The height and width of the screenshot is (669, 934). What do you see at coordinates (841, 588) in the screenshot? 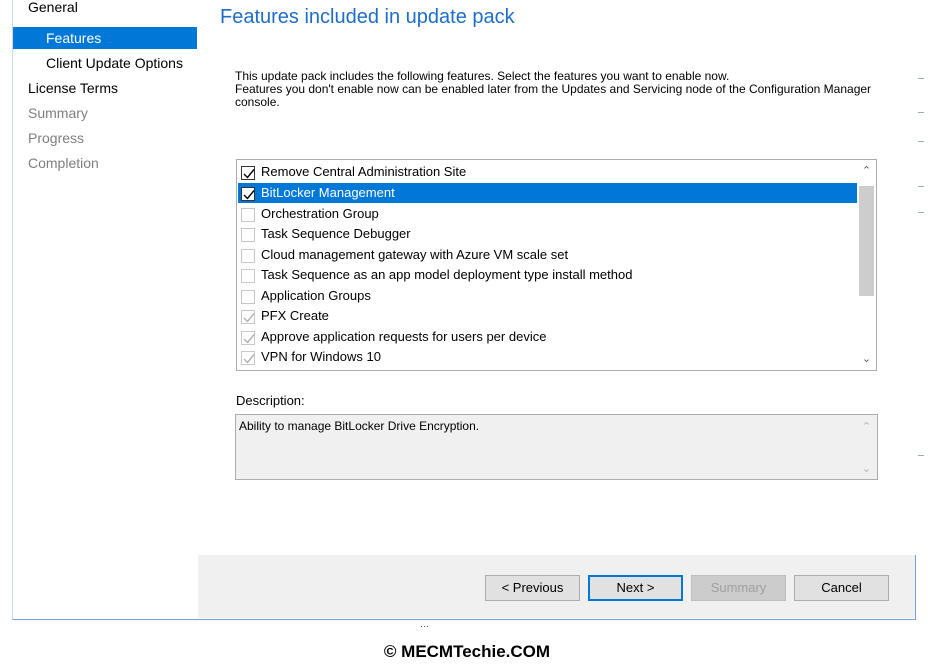
I see `cancel-button: Cancel` at bounding box center [841, 588].